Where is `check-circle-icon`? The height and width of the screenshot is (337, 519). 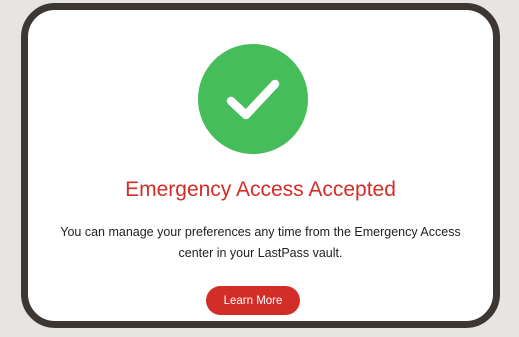 check-circle-icon is located at coordinates (253, 99).